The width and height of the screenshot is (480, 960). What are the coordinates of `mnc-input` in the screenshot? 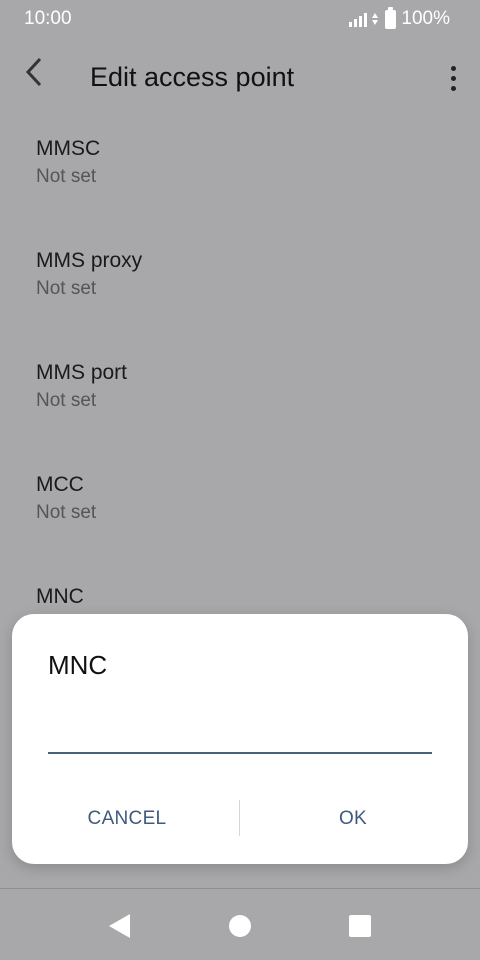 It's located at (240, 730).